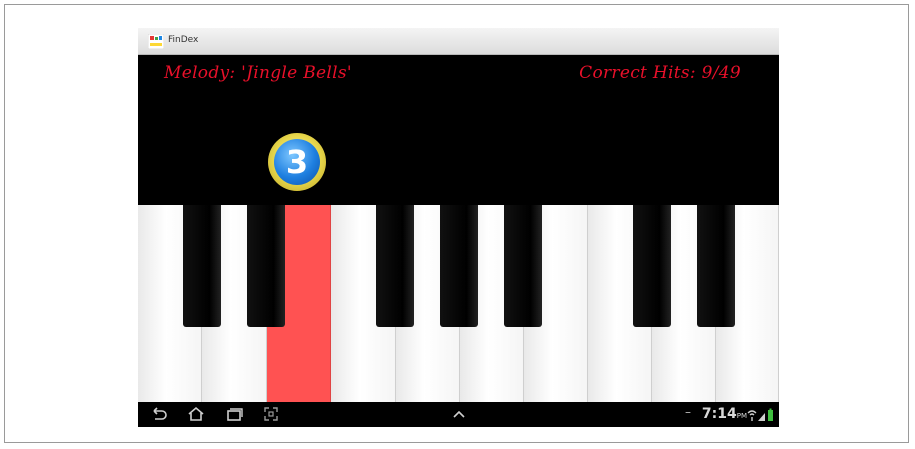  What do you see at coordinates (770, 414) in the screenshot?
I see `battery-icon` at bounding box center [770, 414].